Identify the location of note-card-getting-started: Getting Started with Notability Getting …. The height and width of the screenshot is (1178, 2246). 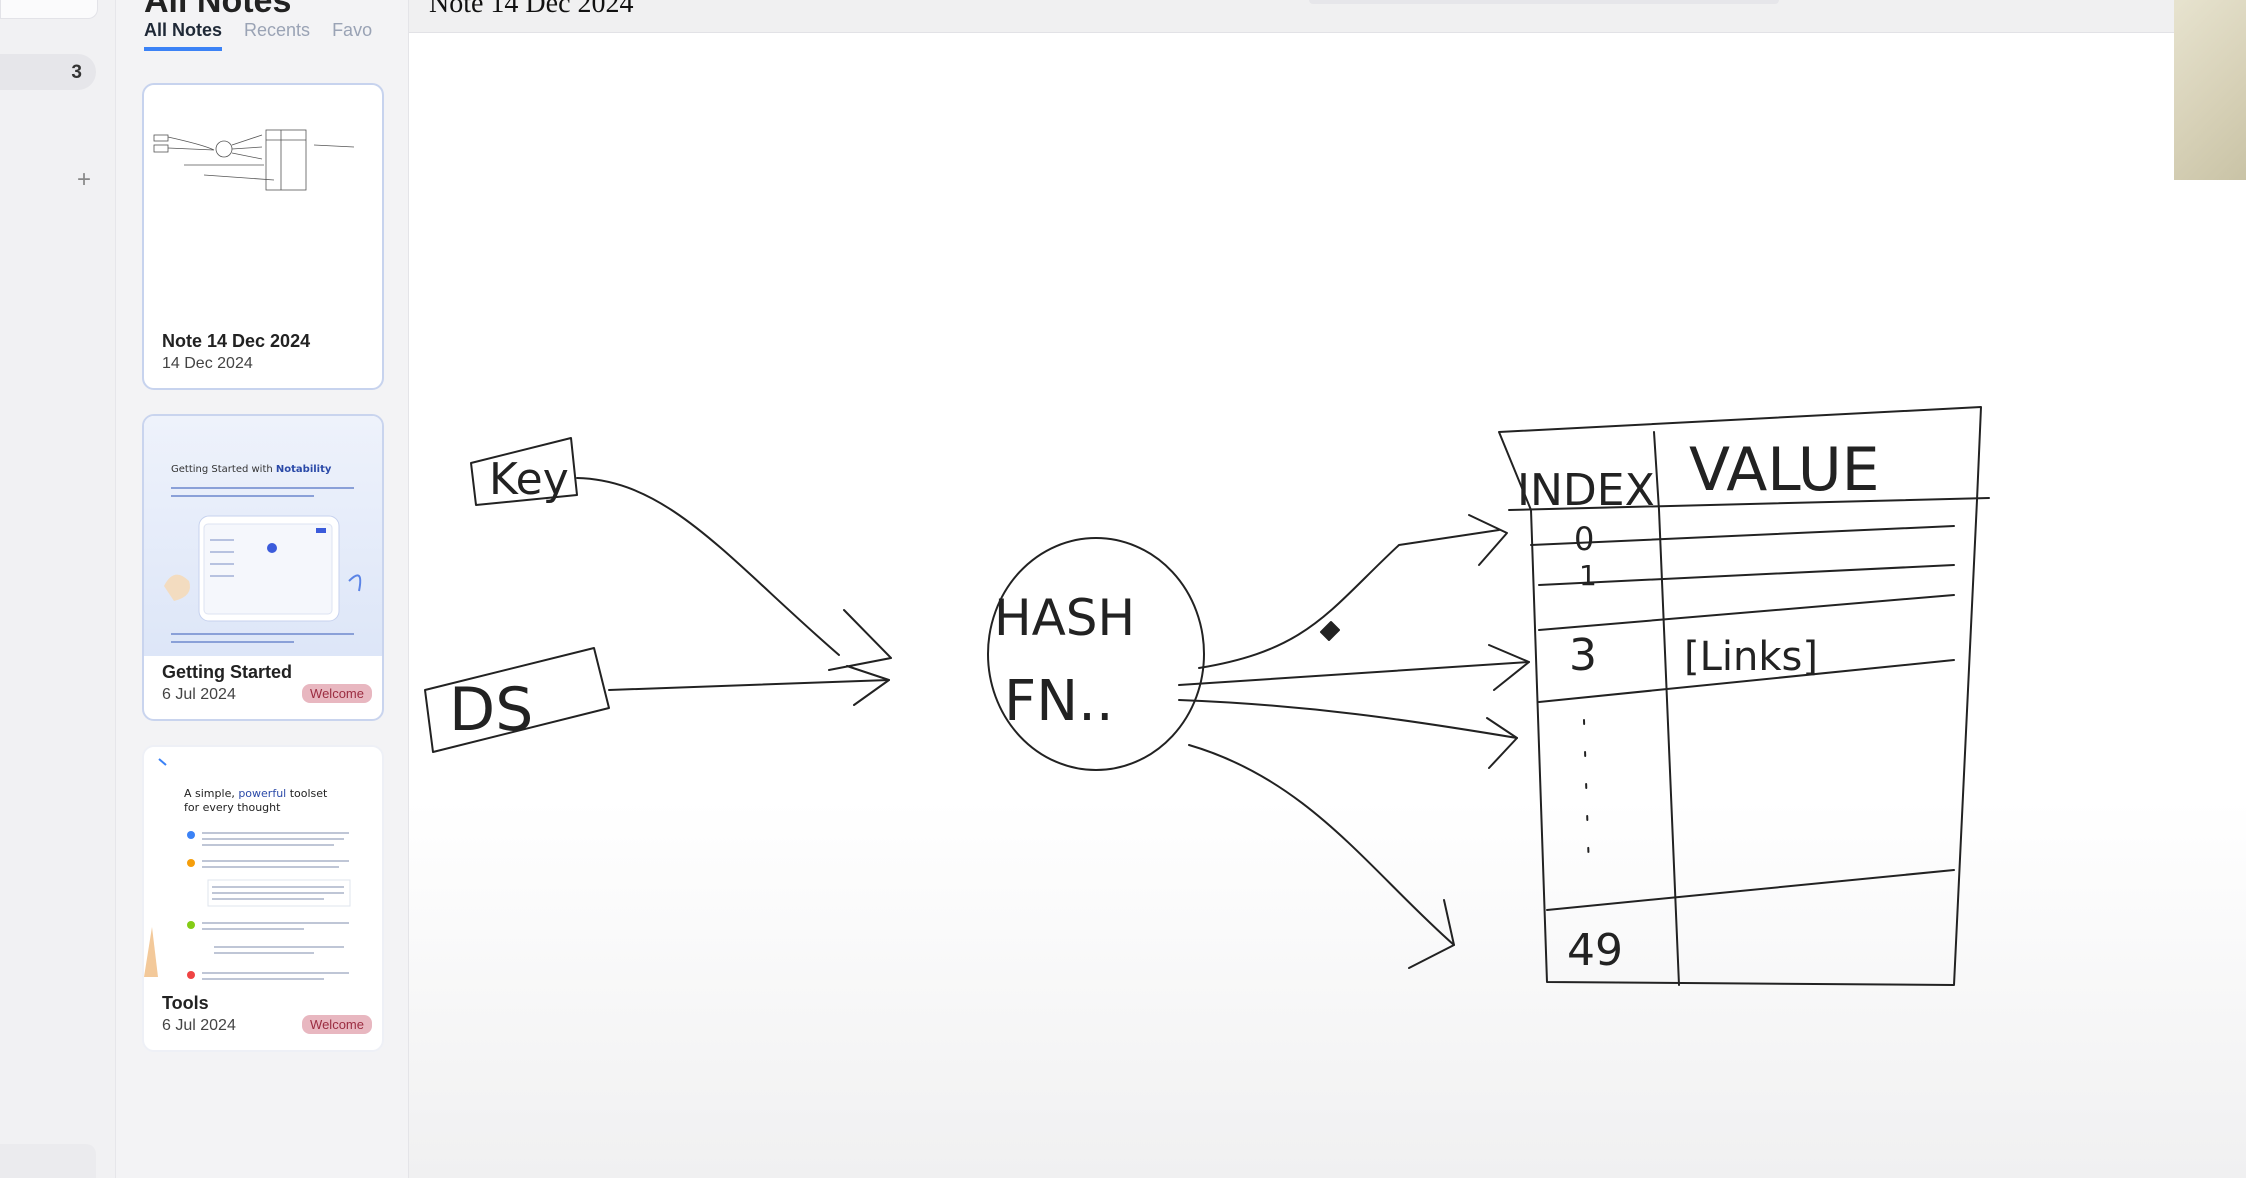
(263, 567).